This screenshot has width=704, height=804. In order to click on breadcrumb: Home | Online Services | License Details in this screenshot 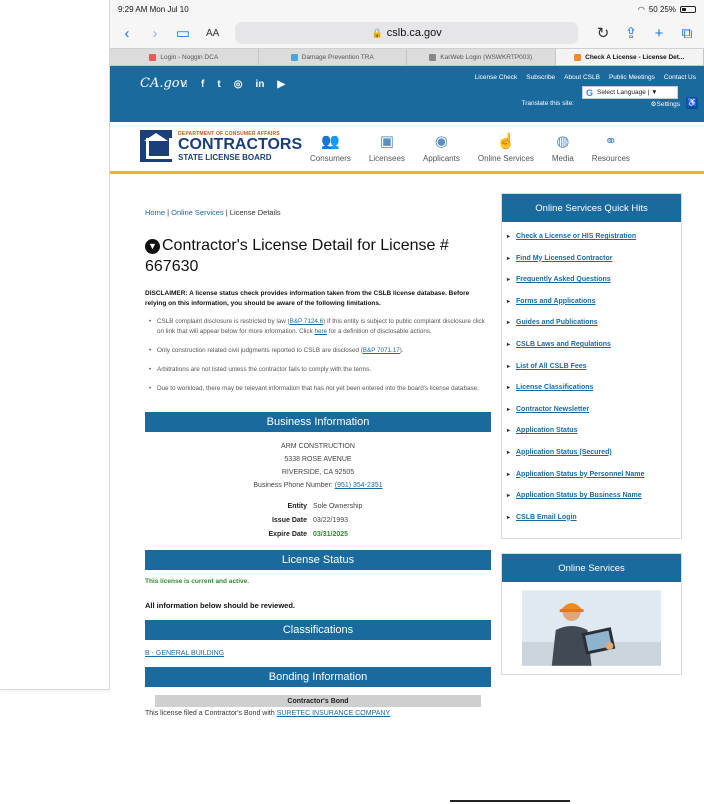, I will do `click(213, 212)`.